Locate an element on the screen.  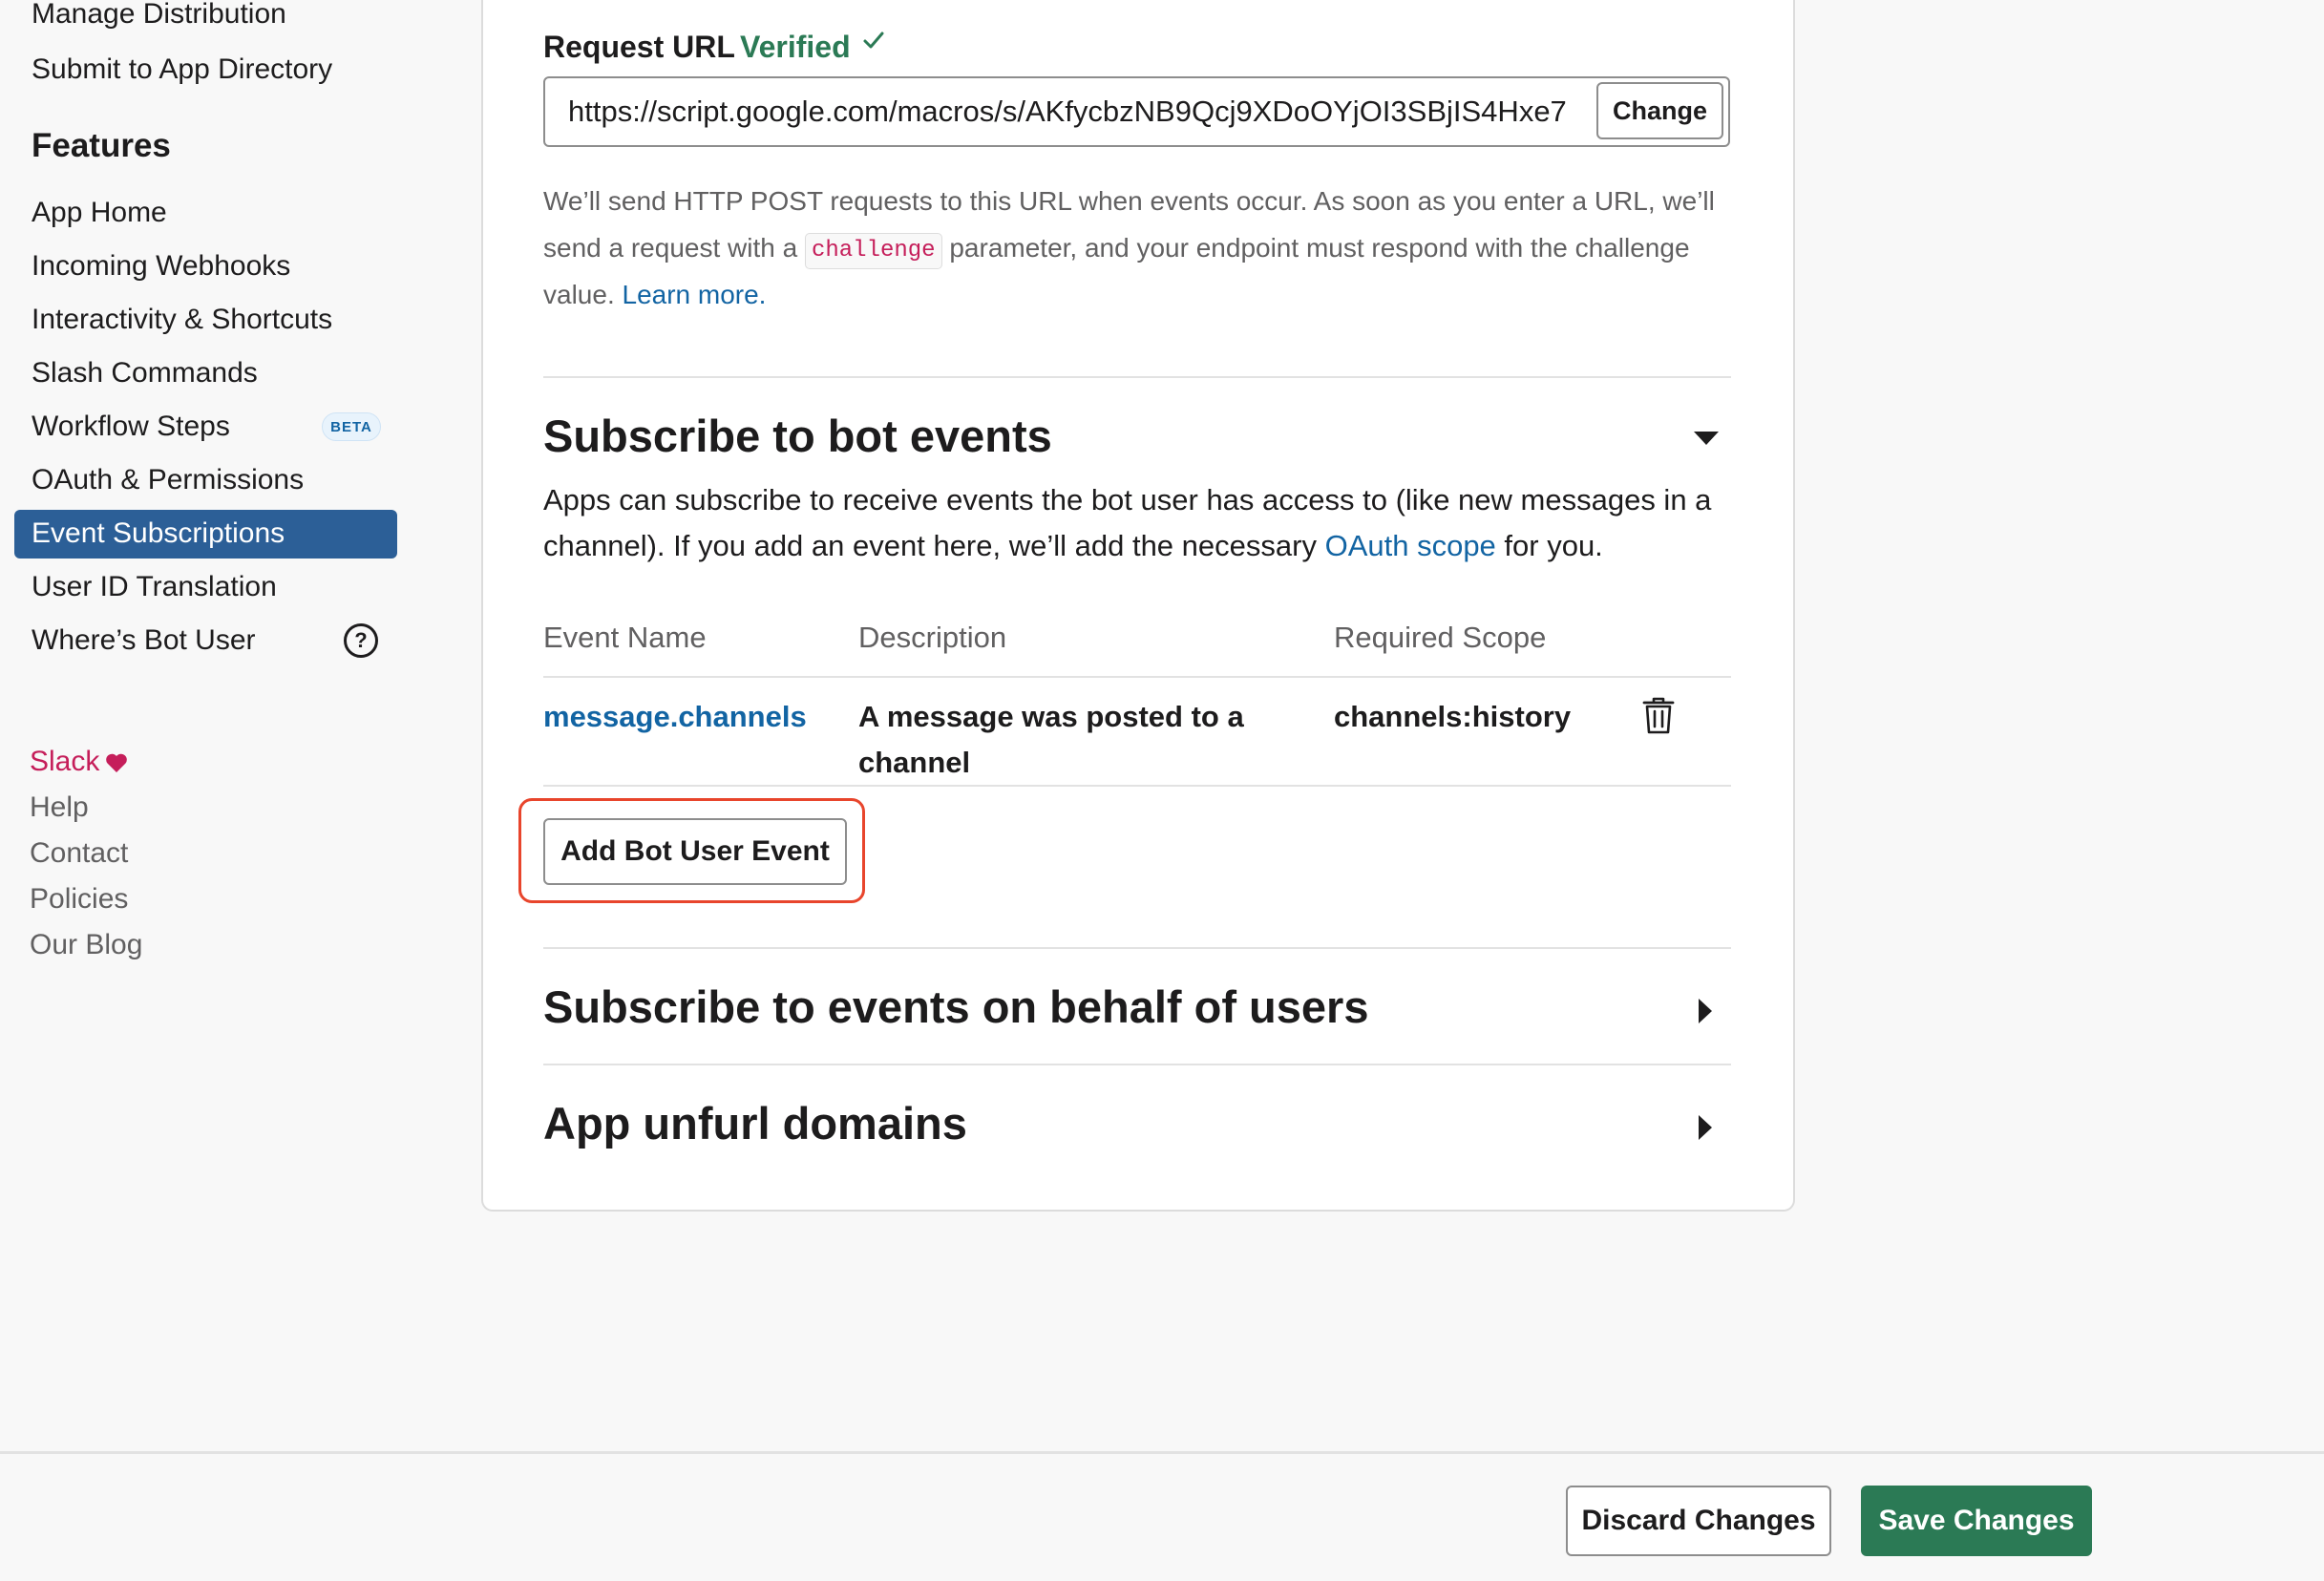
caret-down-icon is located at coordinates (1706, 438).